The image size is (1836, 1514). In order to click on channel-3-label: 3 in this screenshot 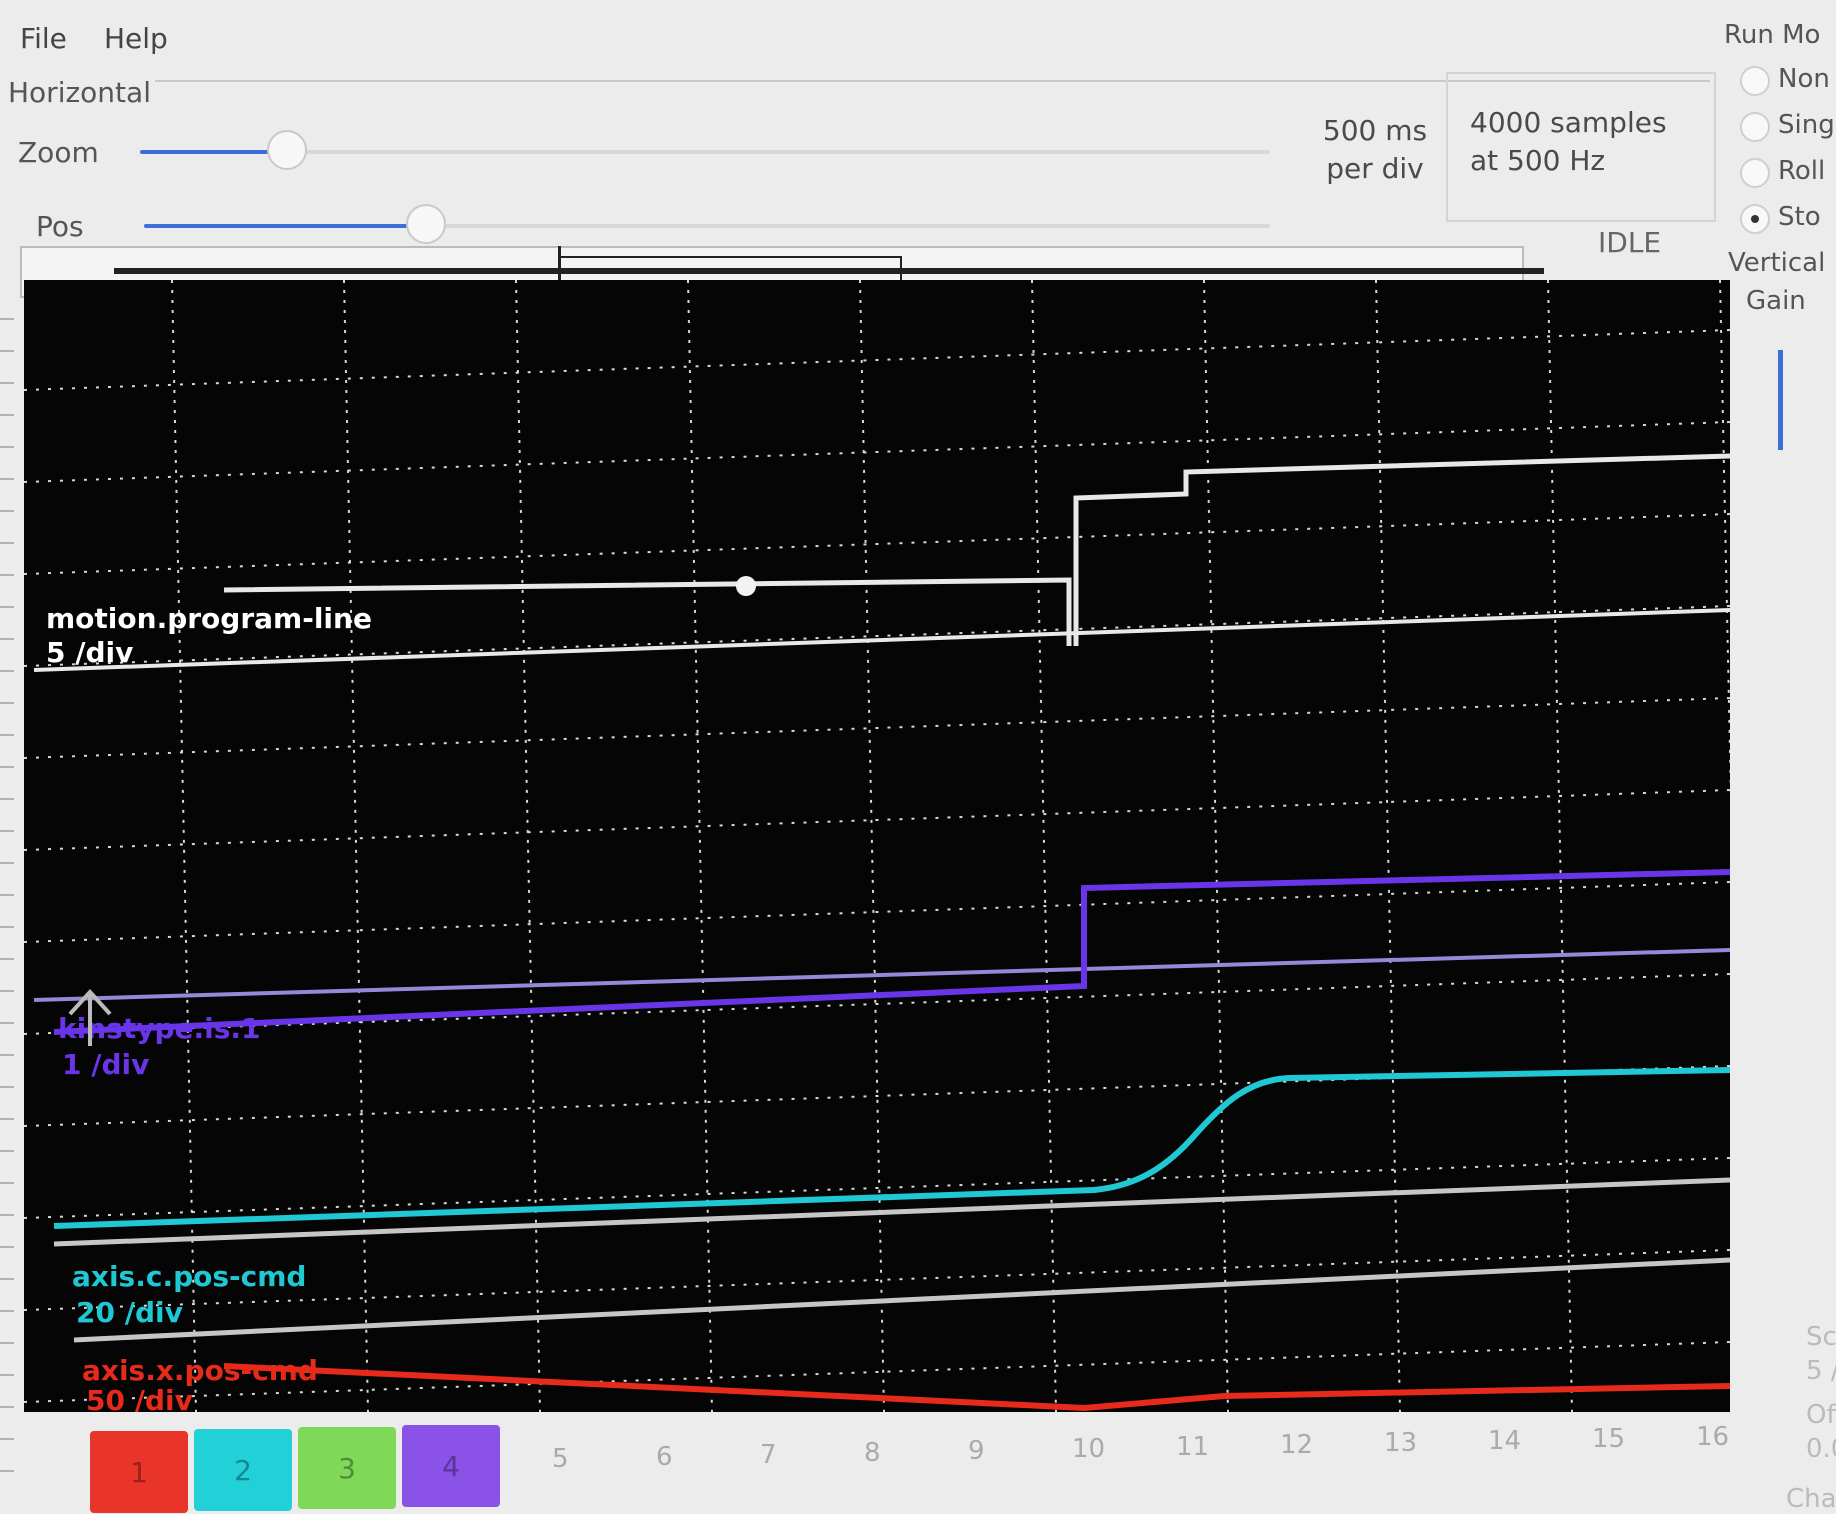, I will do `click(347, 1468)`.